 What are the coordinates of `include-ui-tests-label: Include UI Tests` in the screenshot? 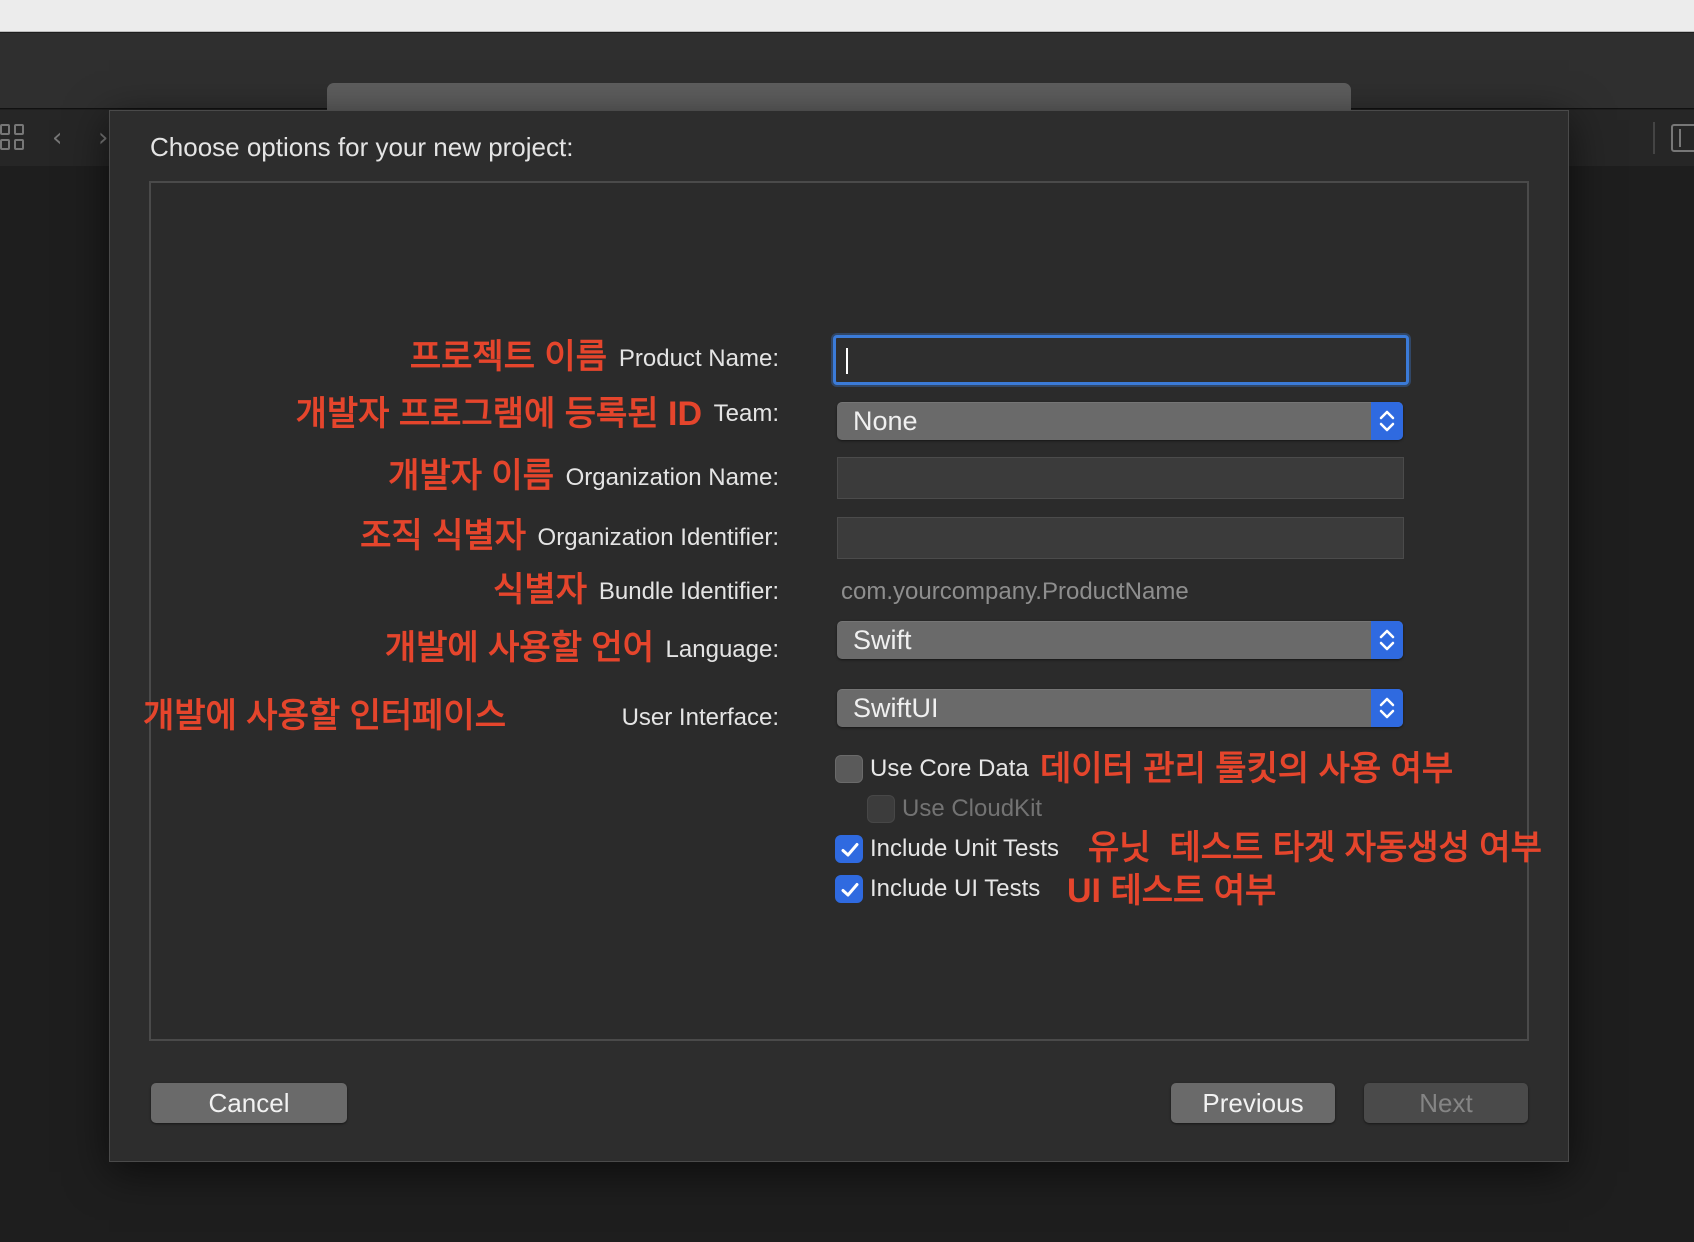 It's located at (955, 889).